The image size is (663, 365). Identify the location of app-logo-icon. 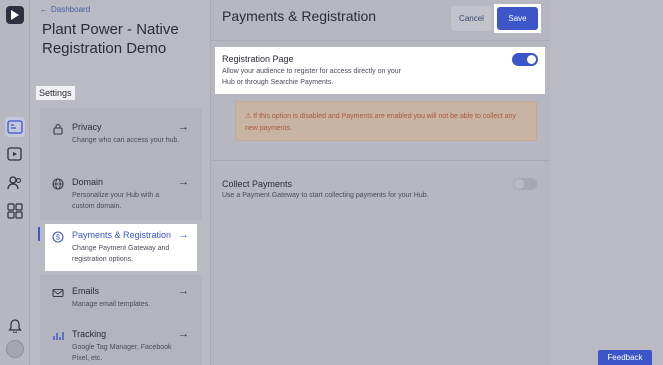
(15, 15).